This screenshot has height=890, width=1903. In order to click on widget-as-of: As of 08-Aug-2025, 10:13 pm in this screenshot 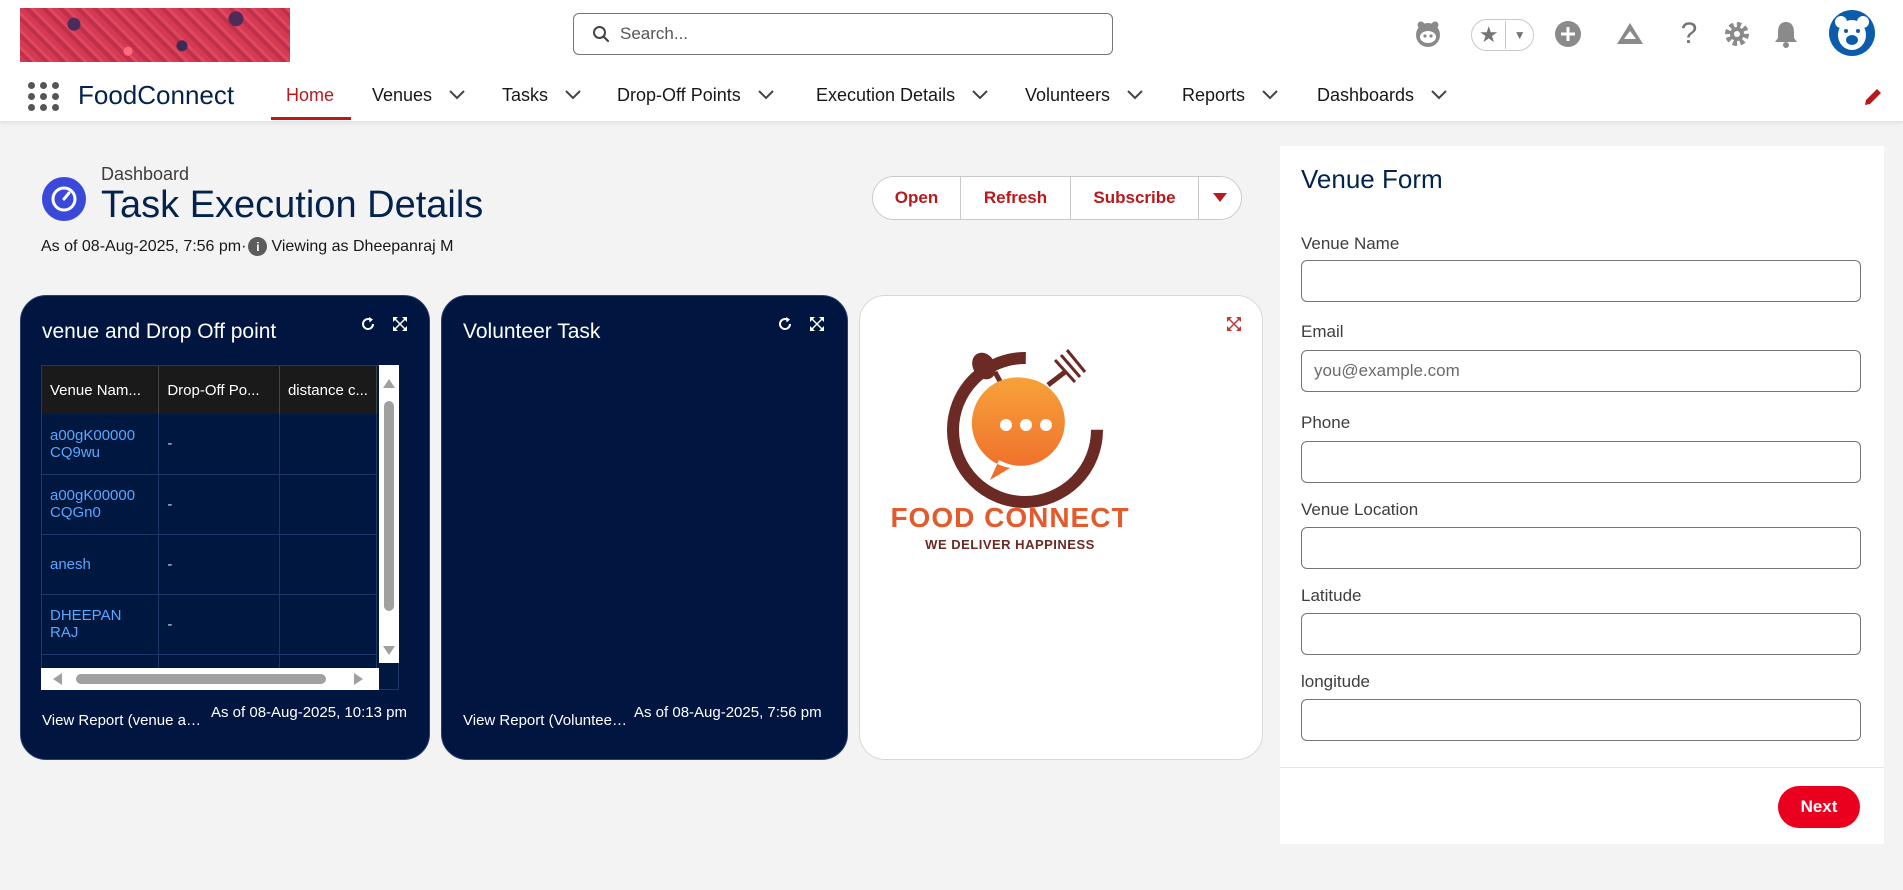, I will do `click(309, 712)`.